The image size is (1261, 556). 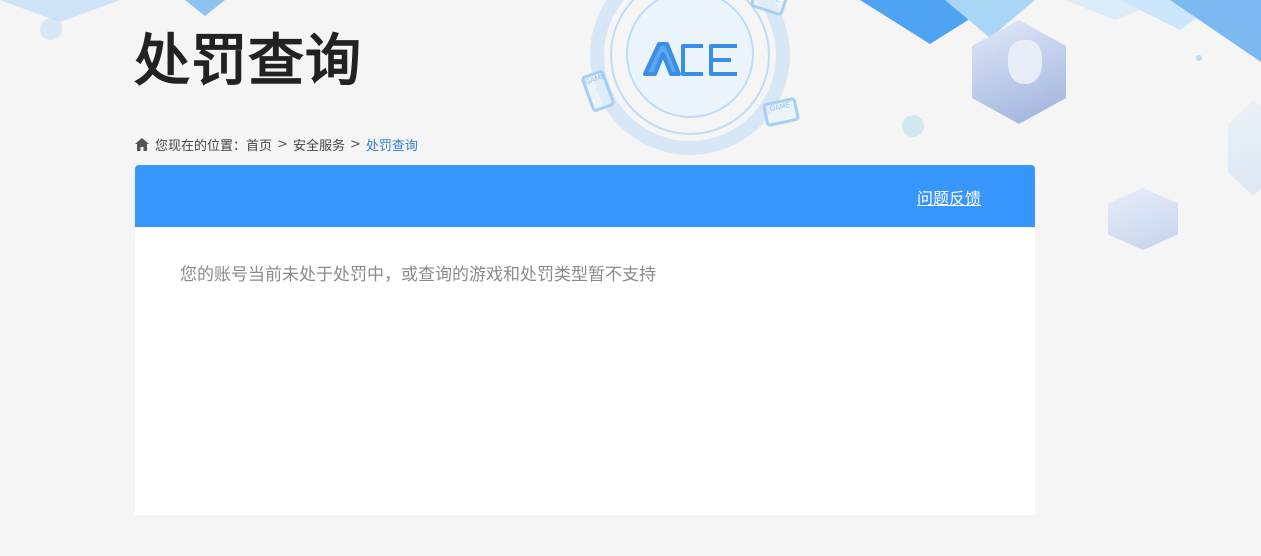 I want to click on breadcrumb-prefix: 您现在的位置：, so click(x=201, y=146).